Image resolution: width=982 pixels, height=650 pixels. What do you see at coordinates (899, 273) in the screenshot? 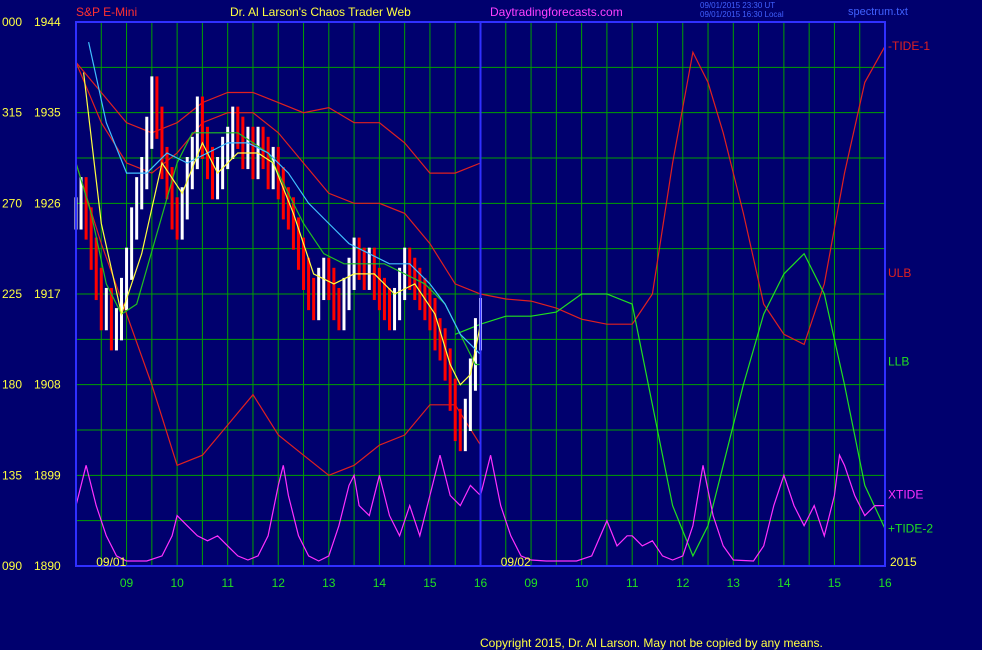
I see `legend-label: ULB` at bounding box center [899, 273].